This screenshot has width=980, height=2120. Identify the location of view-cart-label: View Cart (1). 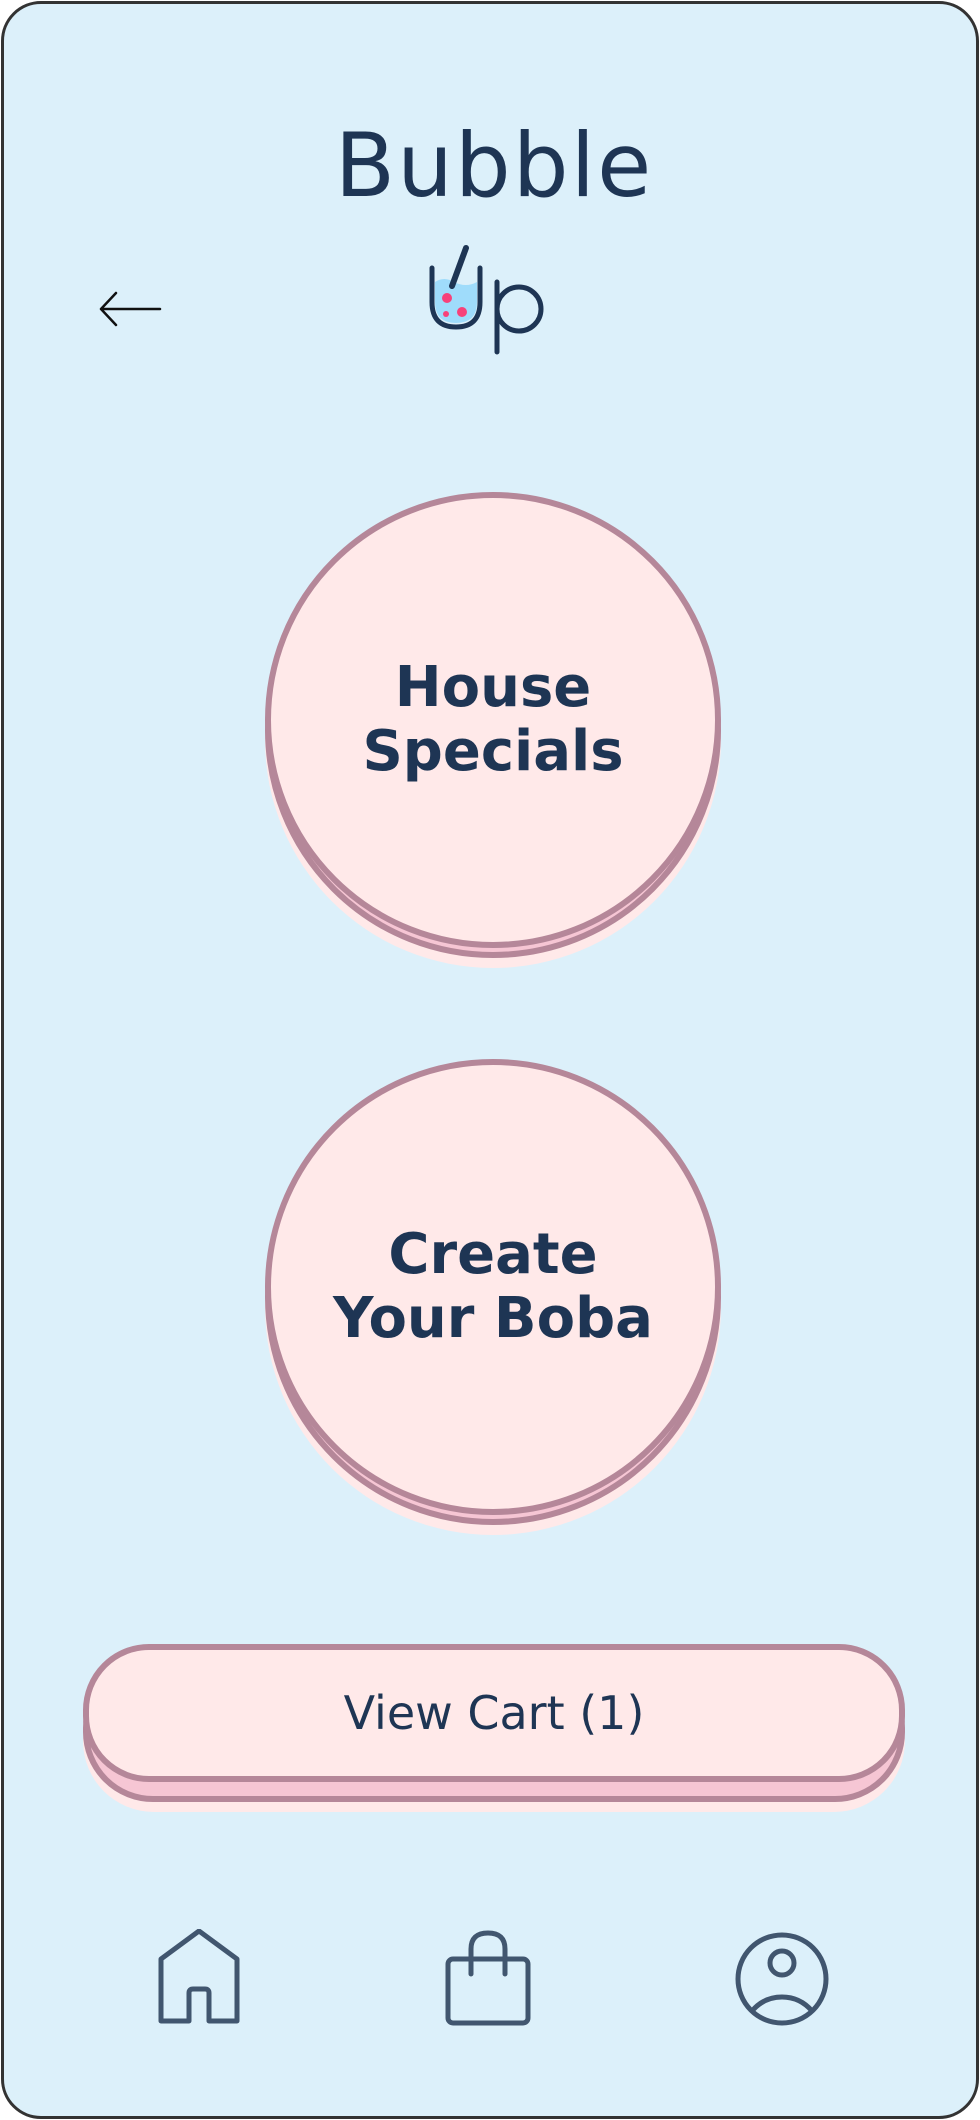
(494, 1713).